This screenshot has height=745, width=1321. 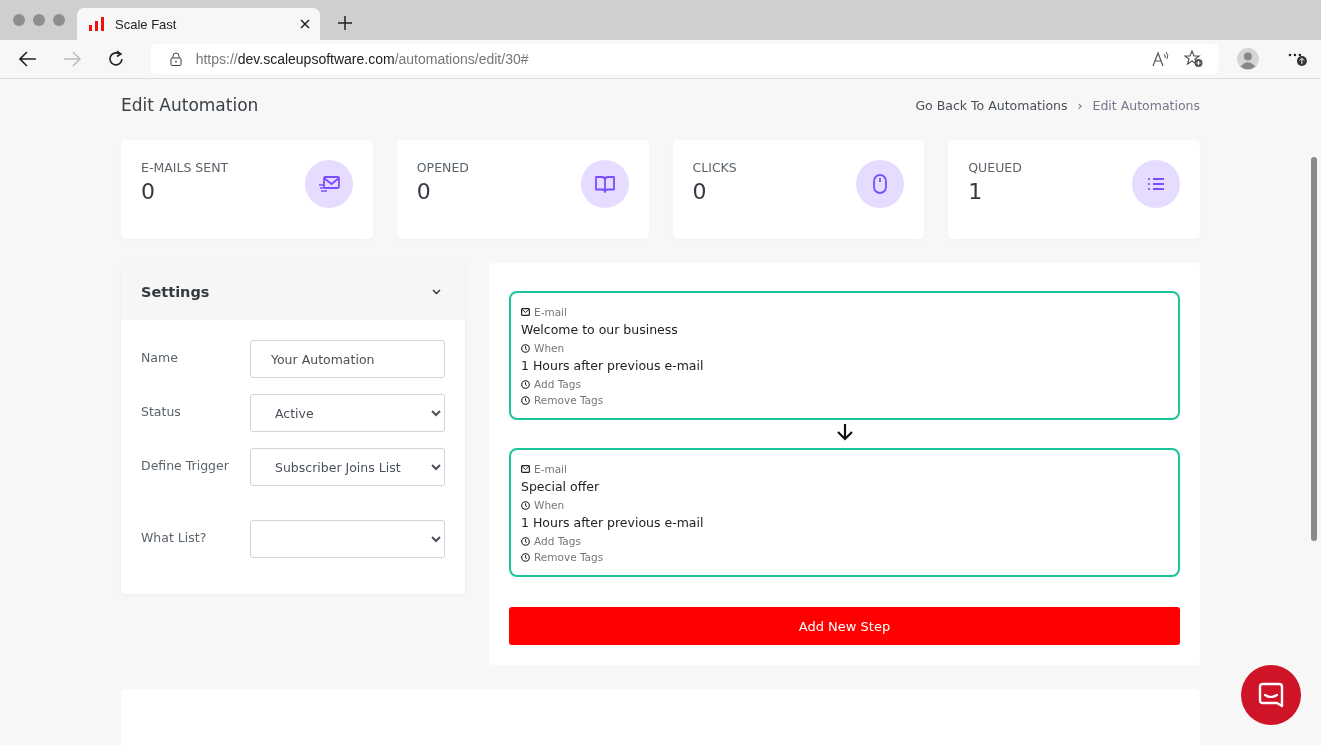 What do you see at coordinates (115, 59) in the screenshot?
I see `reload-icon` at bounding box center [115, 59].